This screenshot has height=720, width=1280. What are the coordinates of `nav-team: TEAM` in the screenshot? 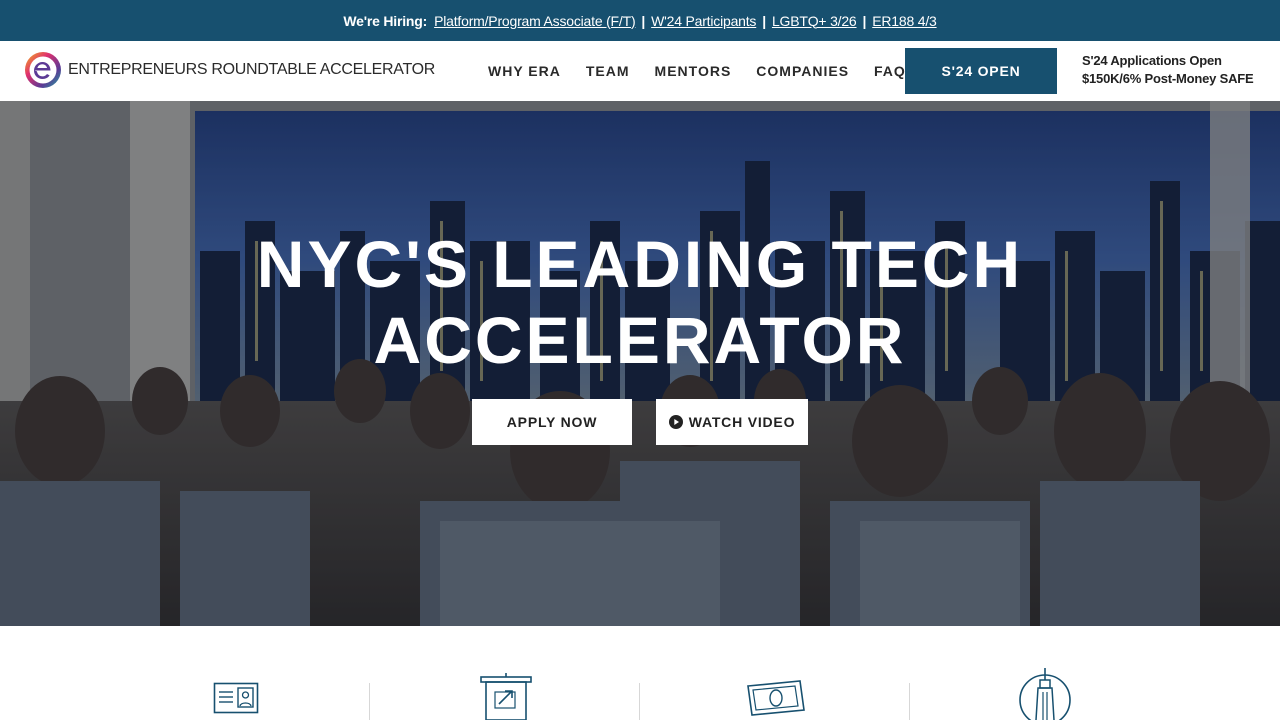 It's located at (608, 71).